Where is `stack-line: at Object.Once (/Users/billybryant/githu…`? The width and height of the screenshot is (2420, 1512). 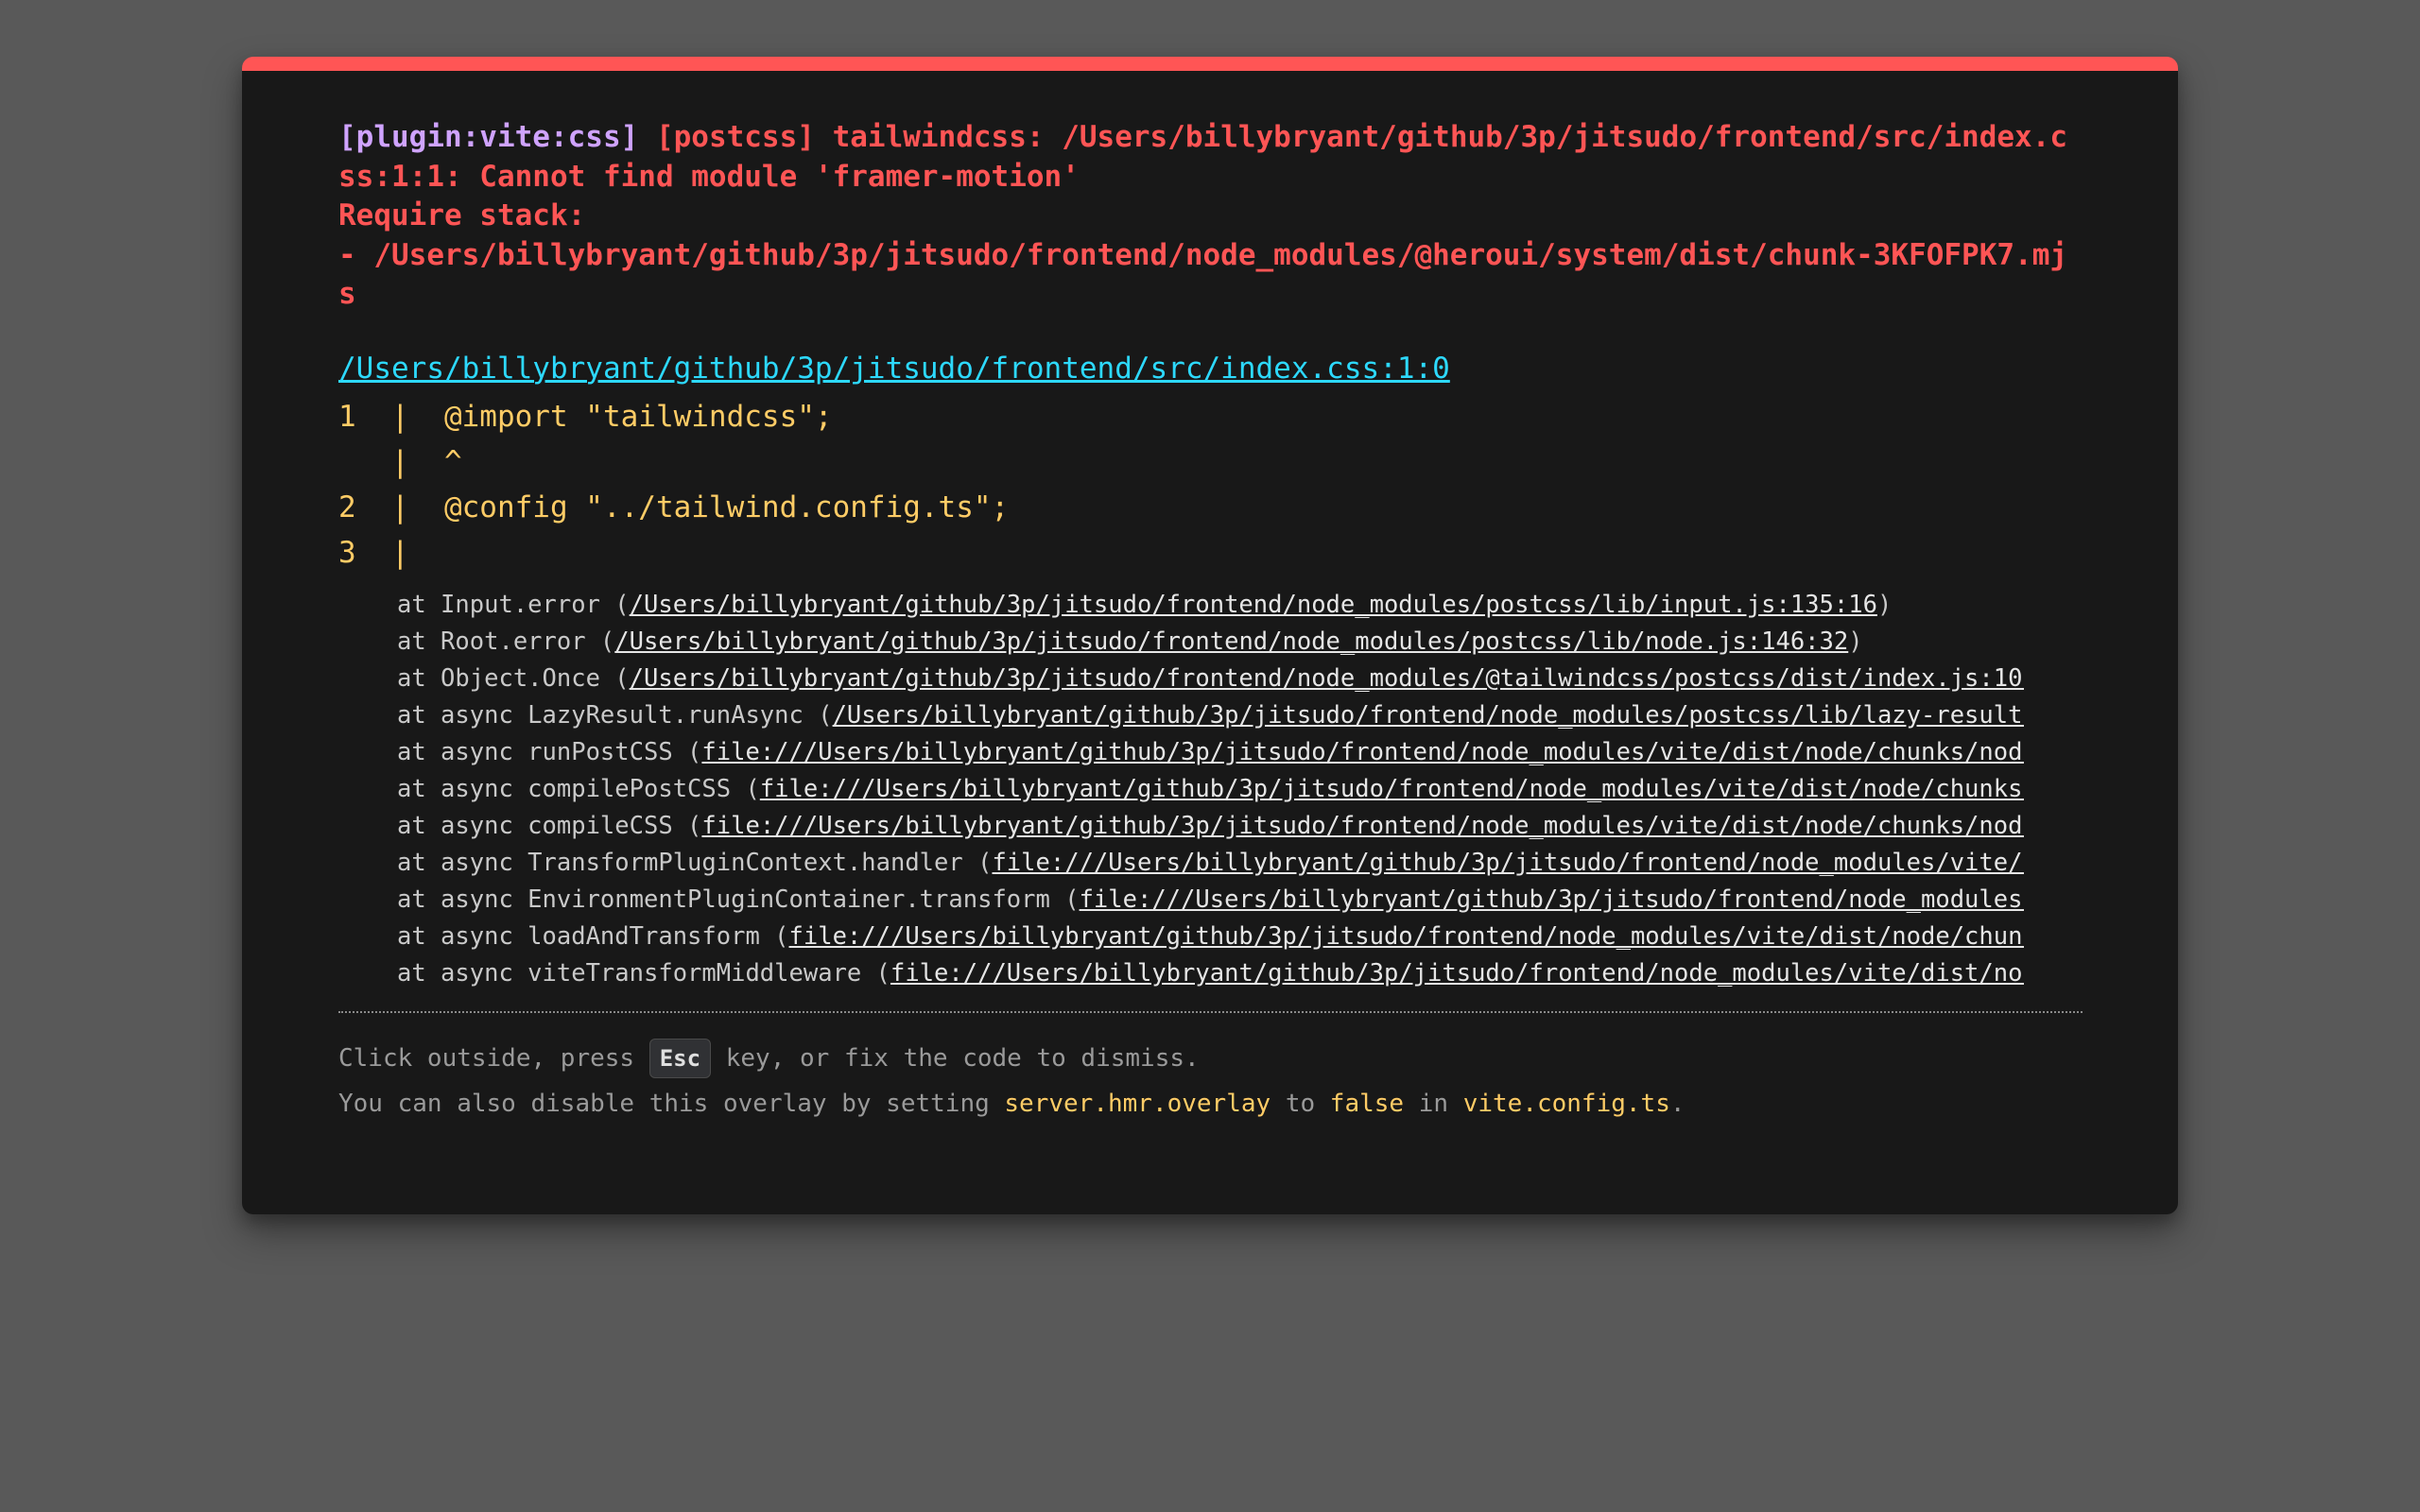 stack-line: at Object.Once (/Users/billybryant/githu… is located at coordinates (1210, 679).